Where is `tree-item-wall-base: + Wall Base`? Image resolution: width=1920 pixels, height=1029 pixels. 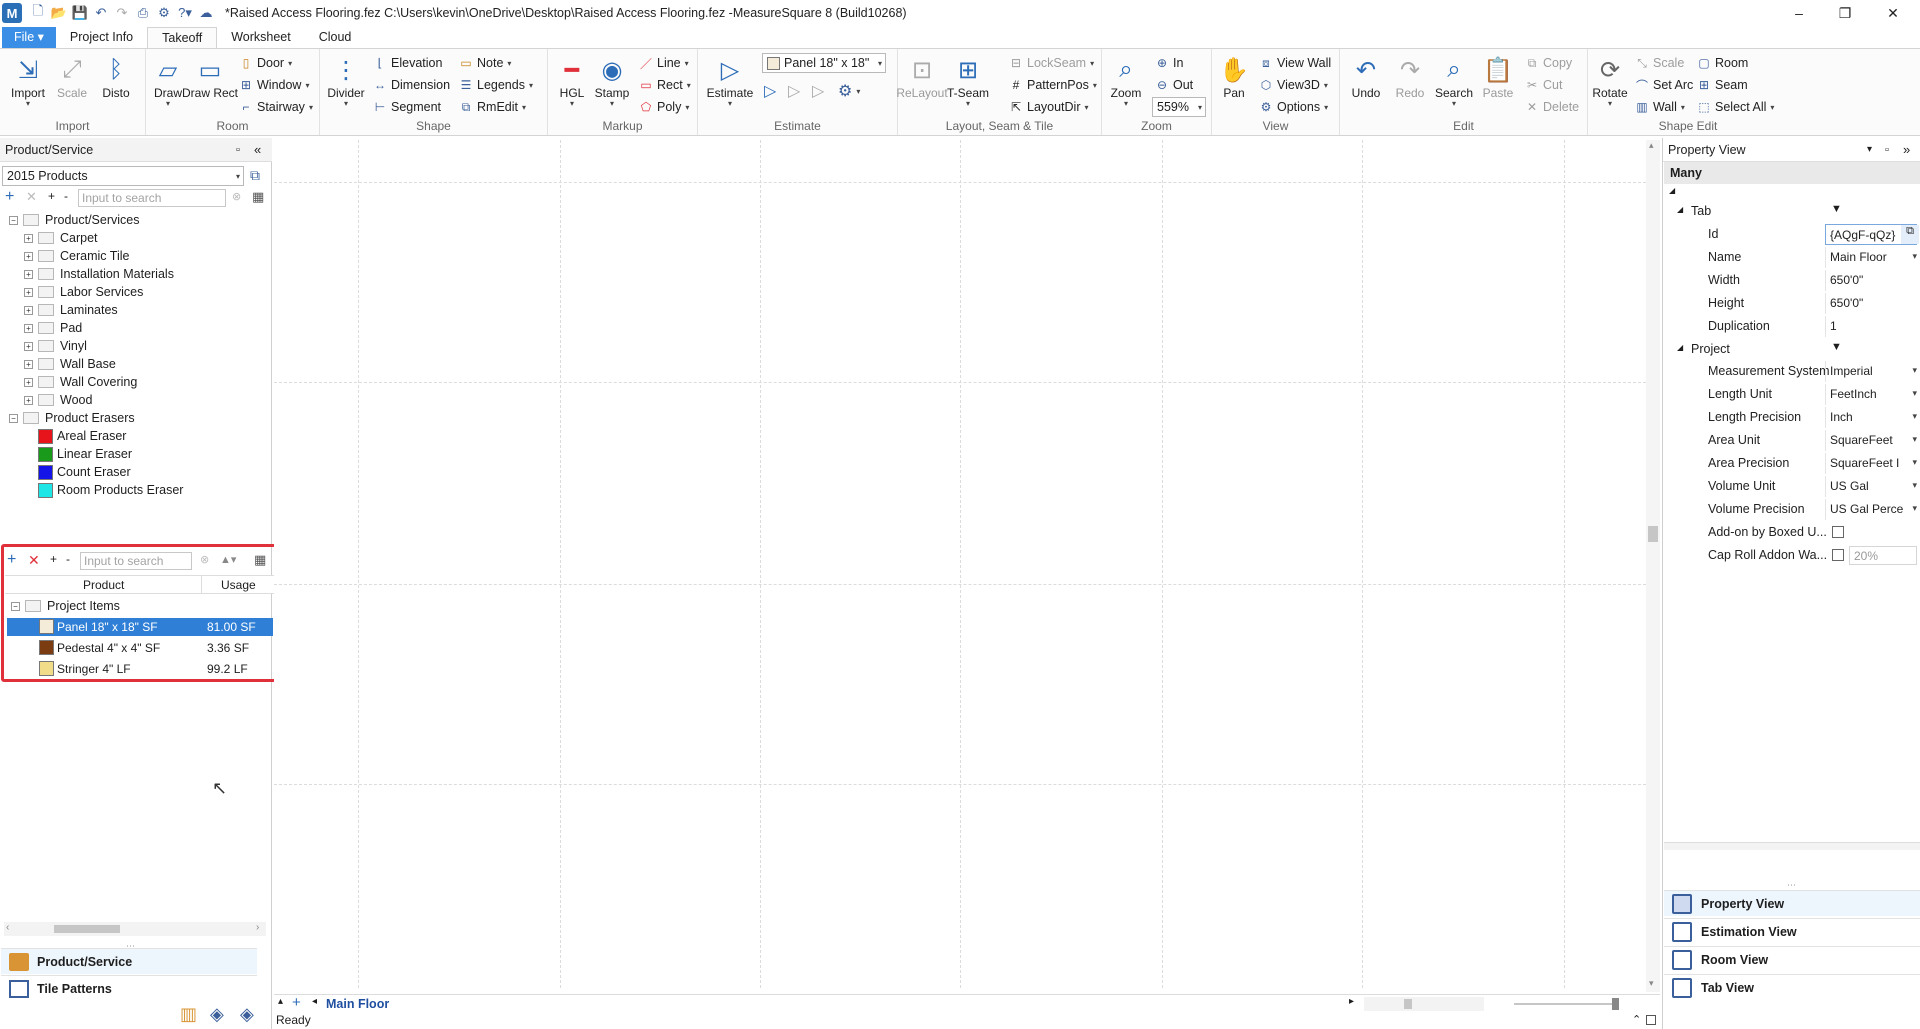
tree-item-wall-base: + Wall Base is located at coordinates (70, 364).